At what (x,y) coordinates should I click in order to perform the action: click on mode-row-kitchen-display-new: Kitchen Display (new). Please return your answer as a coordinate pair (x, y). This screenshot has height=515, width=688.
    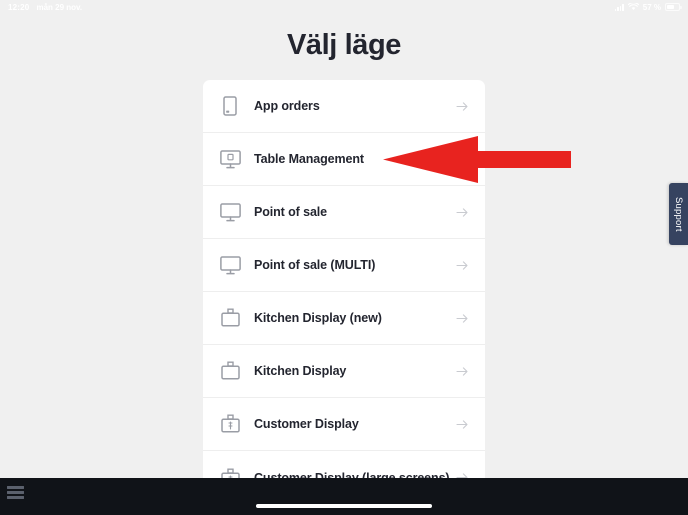
    Looking at the image, I should click on (344, 318).